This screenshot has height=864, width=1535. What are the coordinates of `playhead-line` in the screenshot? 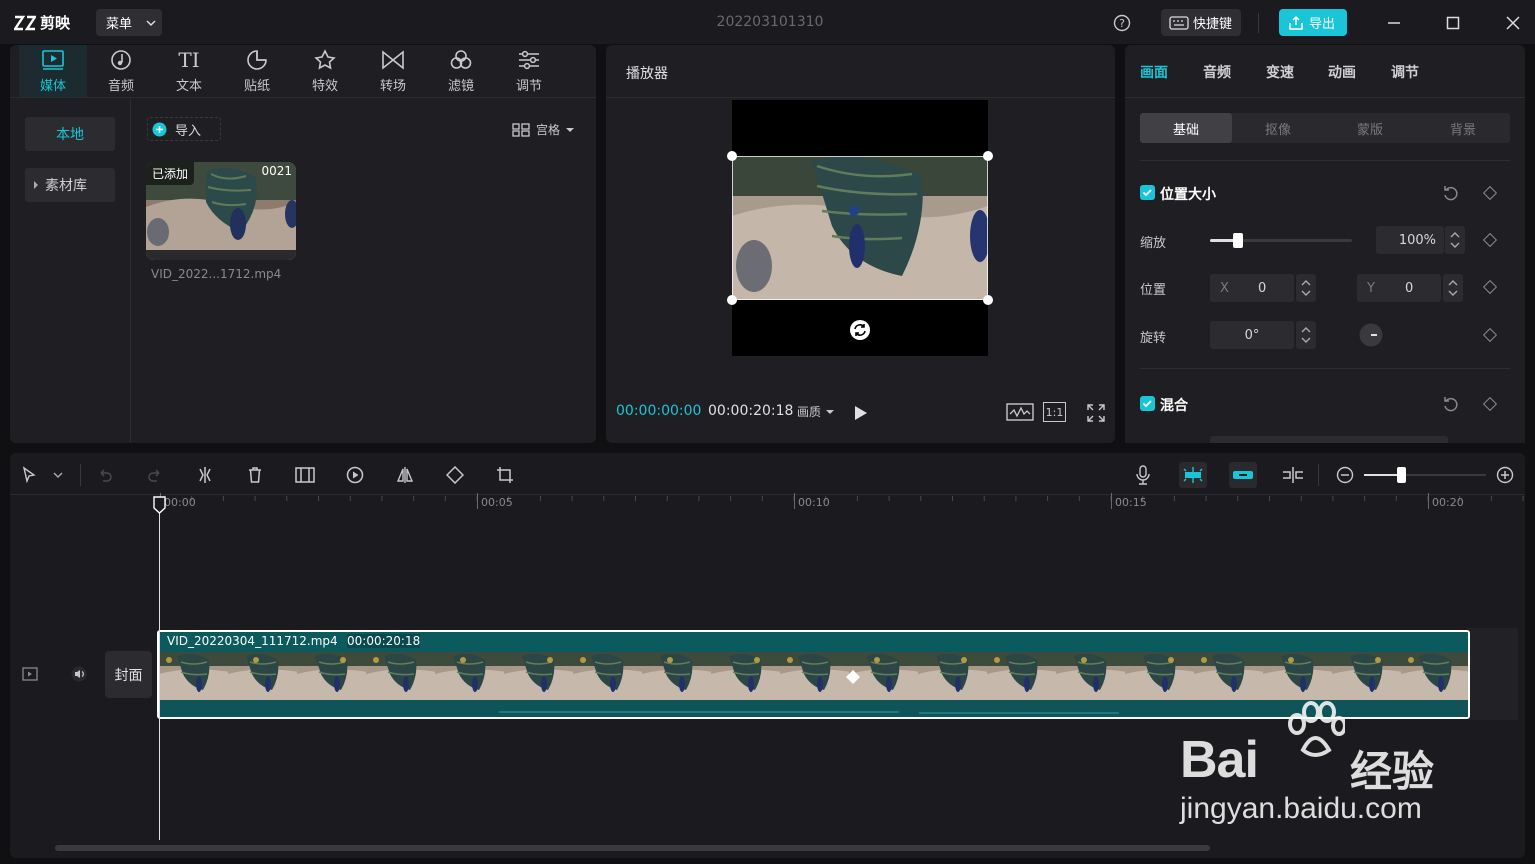 It's located at (159, 674).